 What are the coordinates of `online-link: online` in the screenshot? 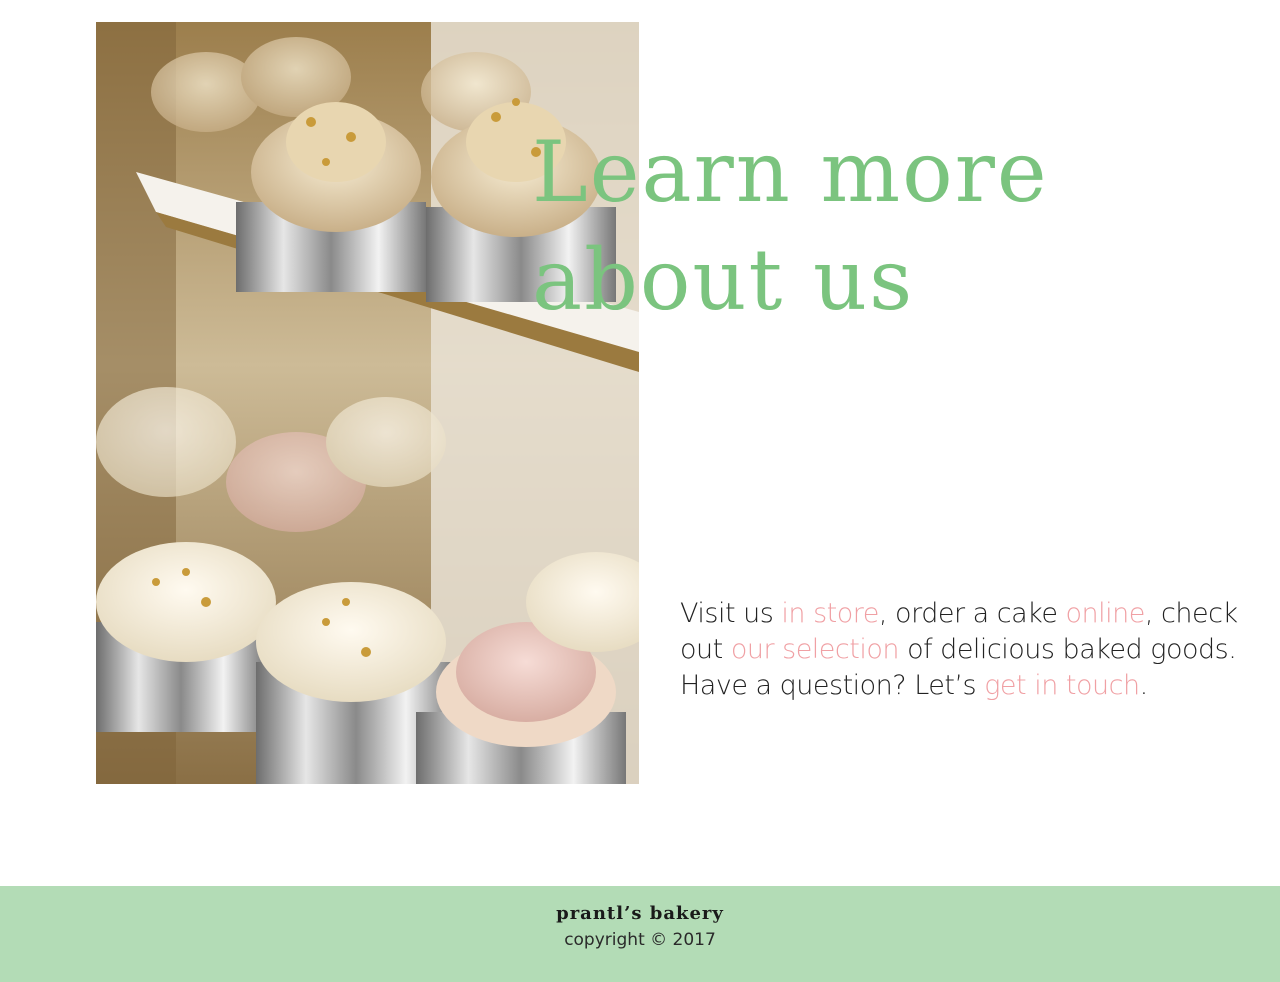 It's located at (1106, 613).